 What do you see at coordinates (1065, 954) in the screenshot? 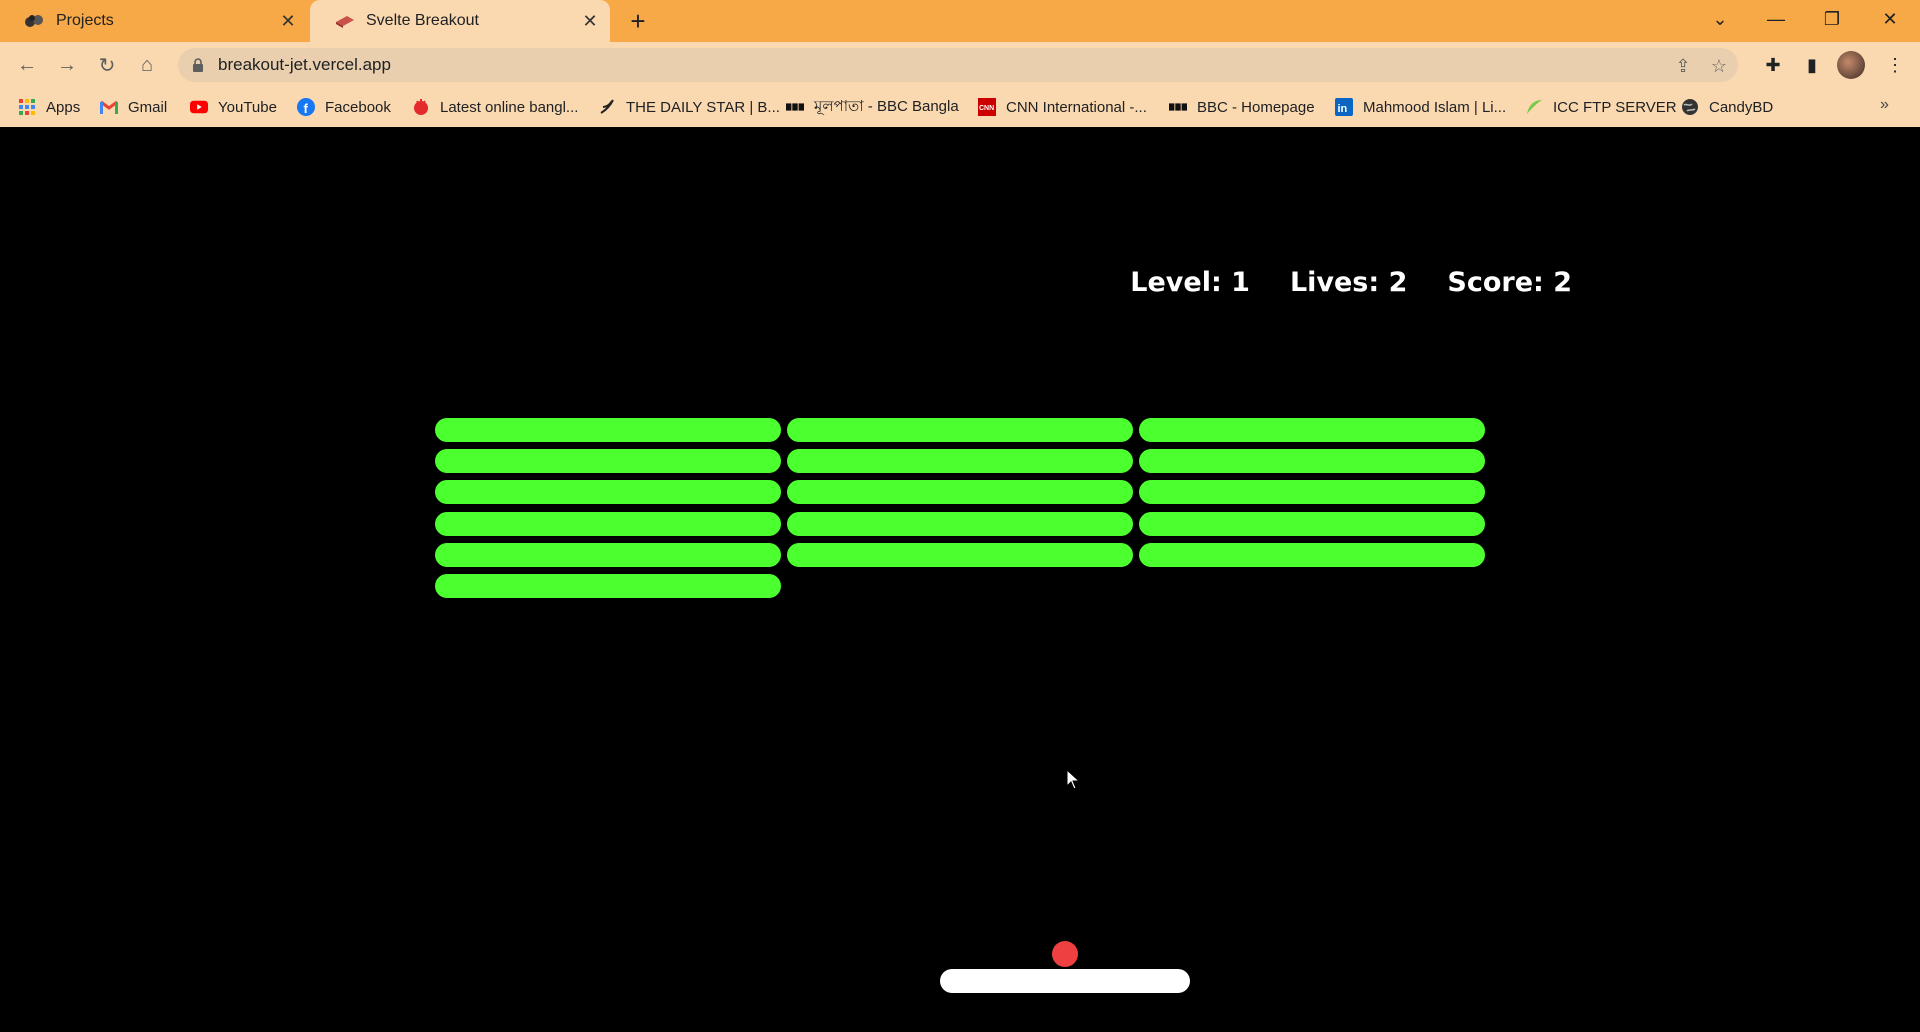
I see `ball` at bounding box center [1065, 954].